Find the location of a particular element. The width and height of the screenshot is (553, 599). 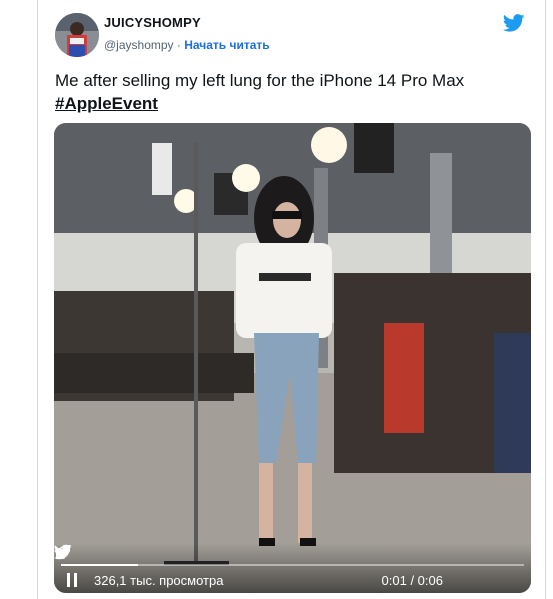

video-time: 0:01 / 0:06 is located at coordinates (412, 580).